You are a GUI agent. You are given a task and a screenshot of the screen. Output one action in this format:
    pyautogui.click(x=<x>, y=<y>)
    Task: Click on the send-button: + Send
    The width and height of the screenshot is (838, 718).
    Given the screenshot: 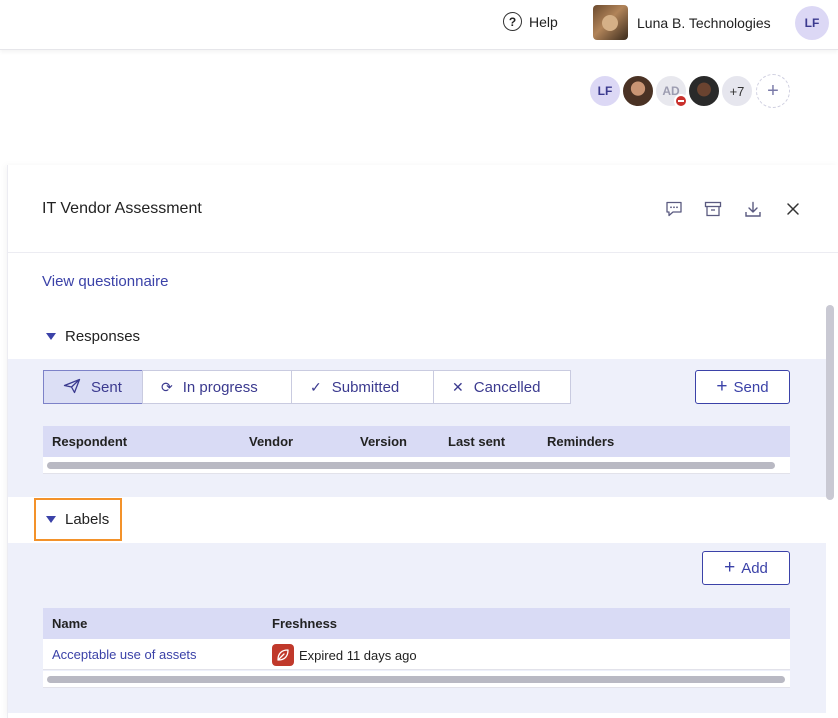 What is the action you would take?
    pyautogui.click(x=742, y=387)
    